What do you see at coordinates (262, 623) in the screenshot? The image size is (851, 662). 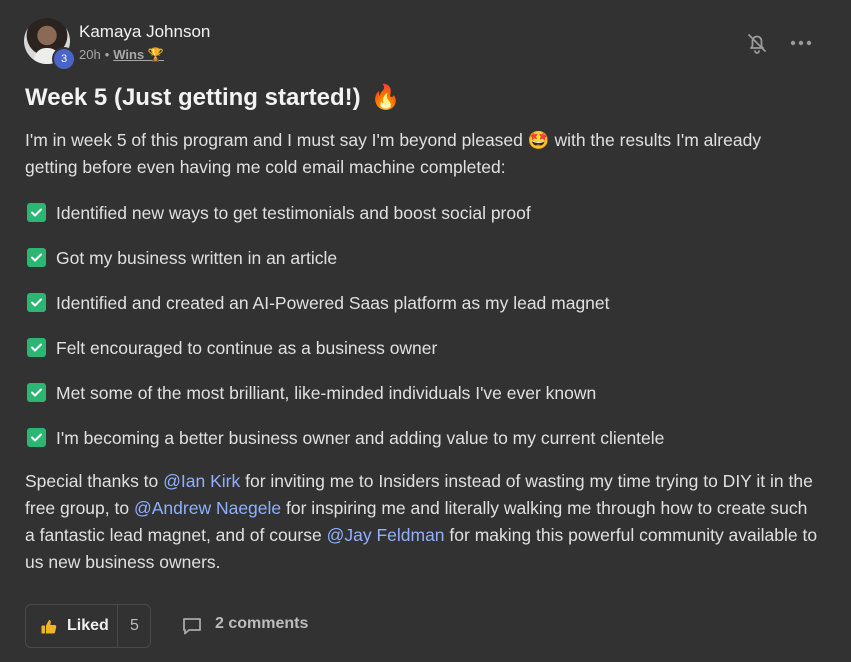 I see `comments-label: 2 comments` at bounding box center [262, 623].